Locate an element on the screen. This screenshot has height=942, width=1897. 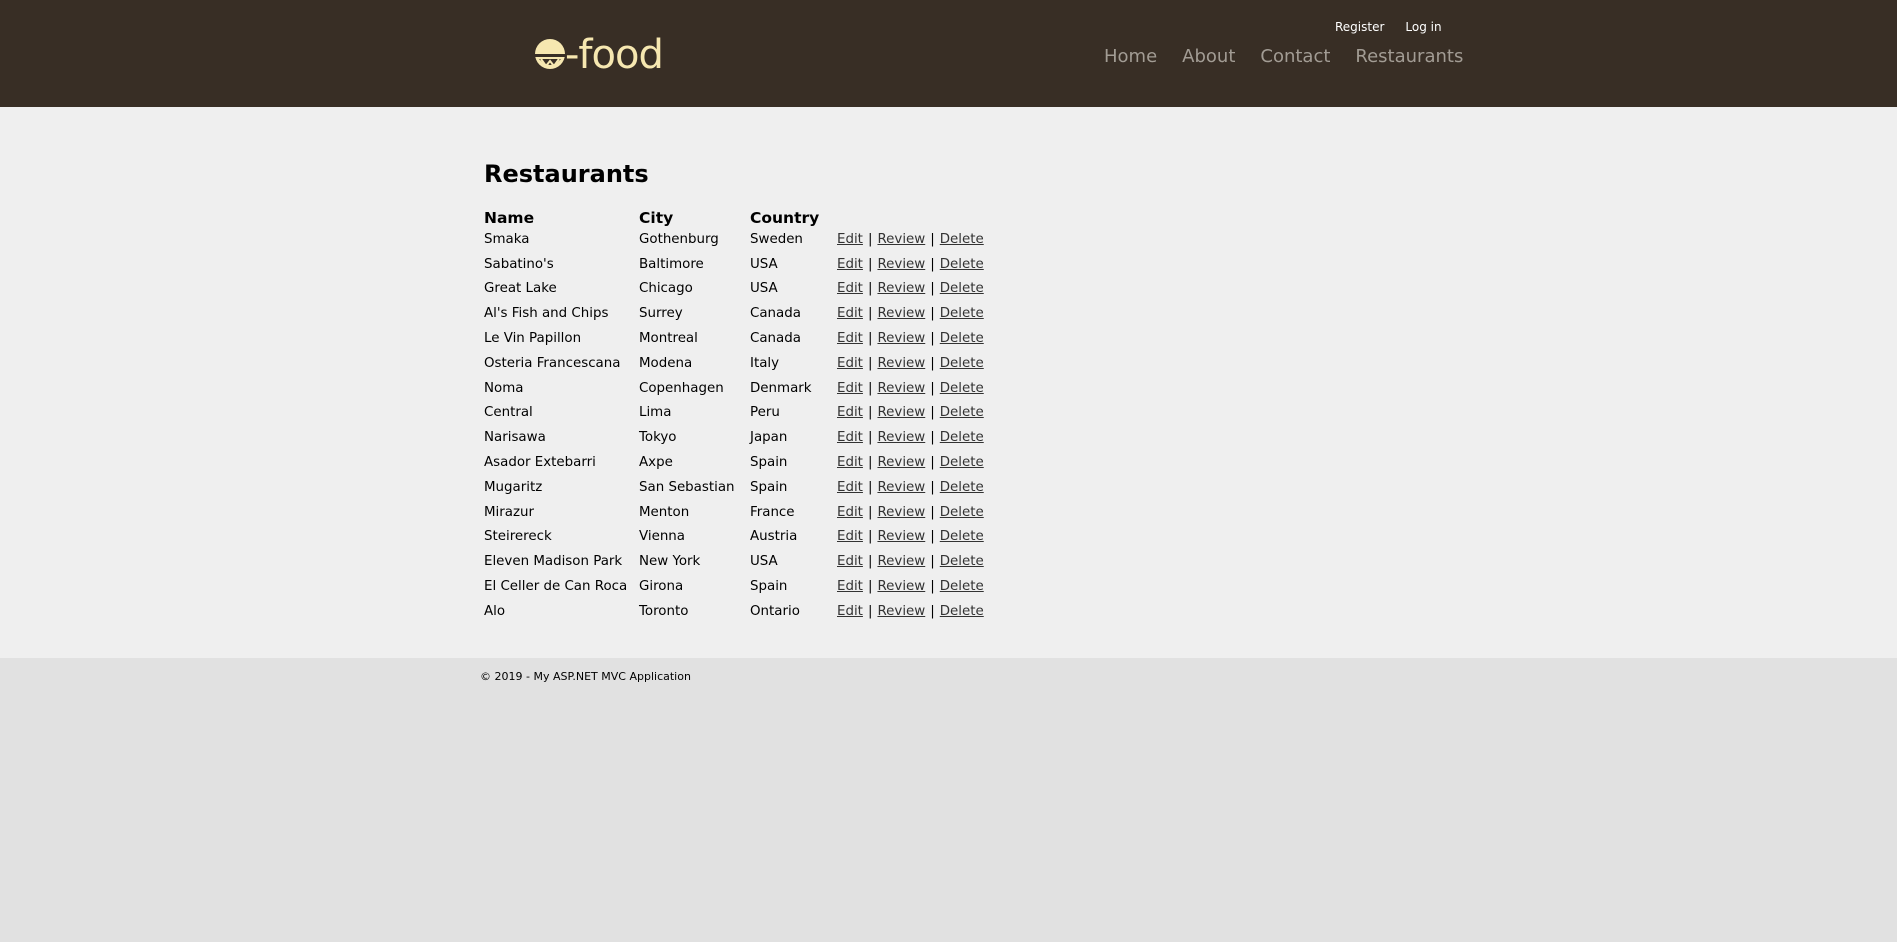
table-row: Great Lake Chicago USA Edit | Review | Delete is located at coordinates (734, 289).